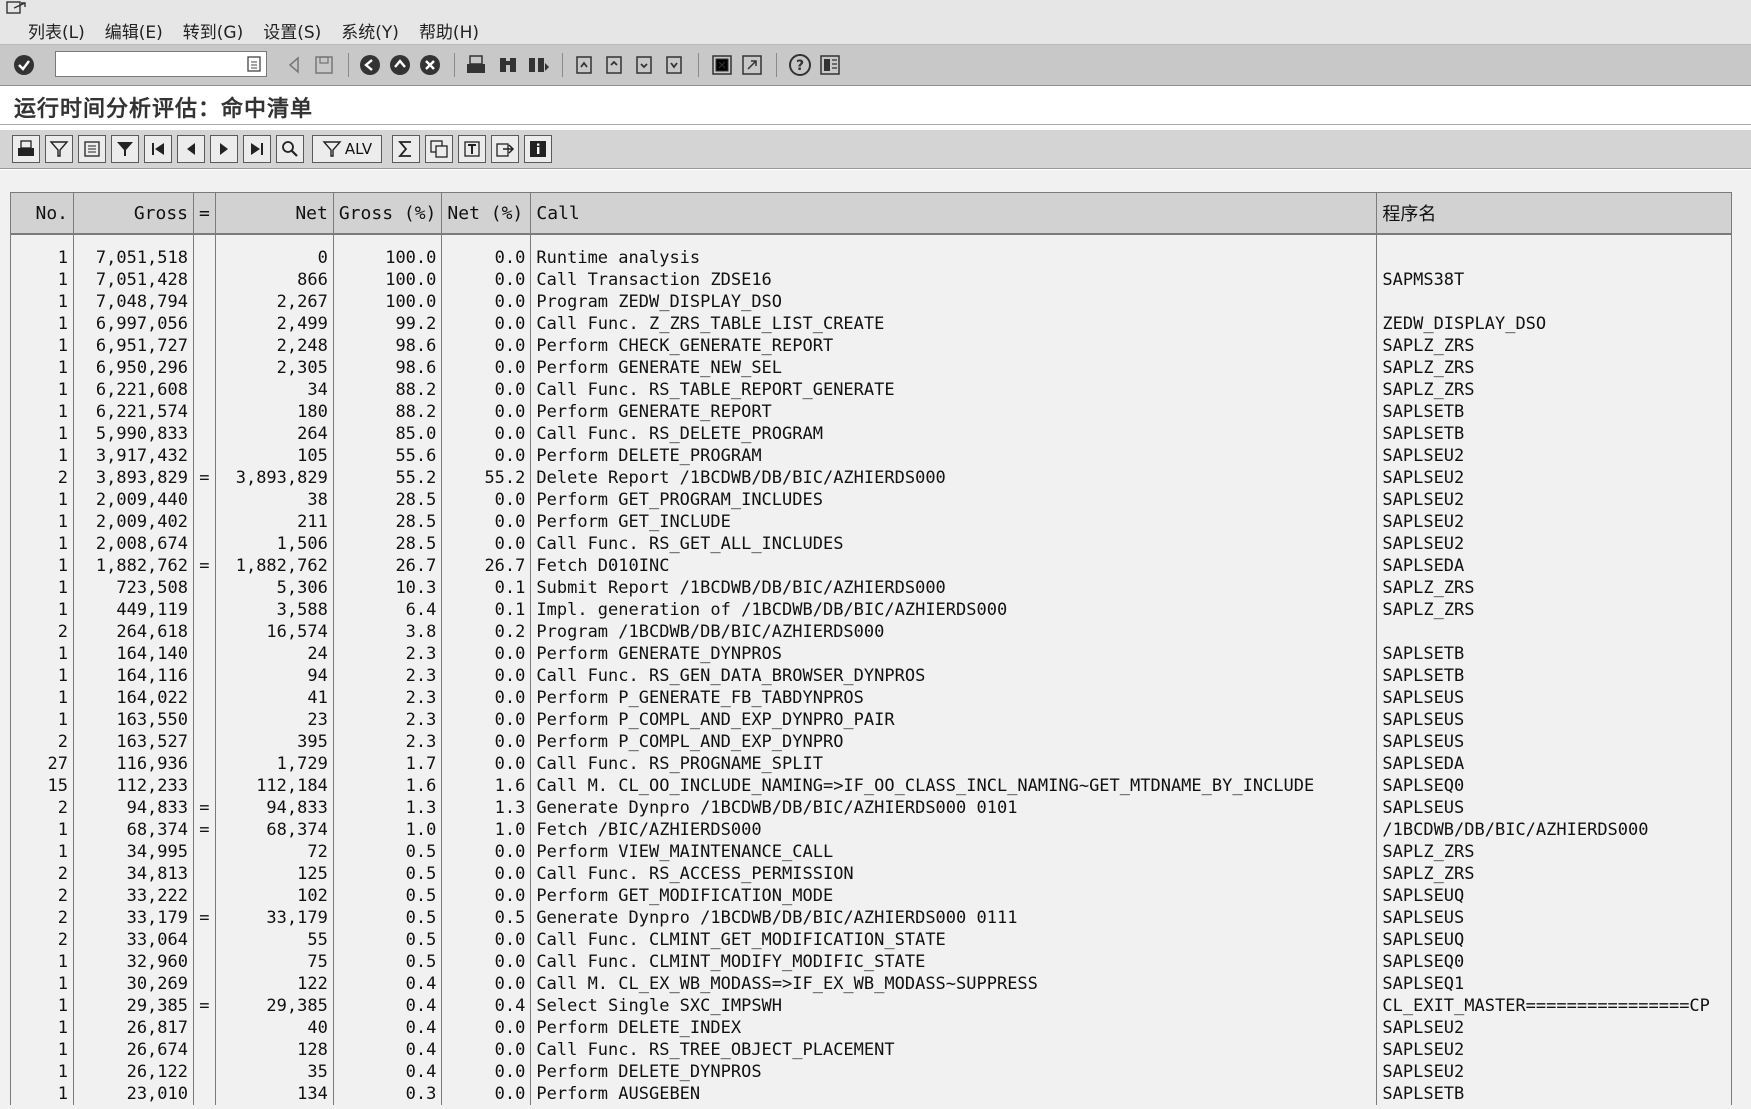  Describe the element at coordinates (674, 65) in the screenshot. I see `last-page-icon` at that location.